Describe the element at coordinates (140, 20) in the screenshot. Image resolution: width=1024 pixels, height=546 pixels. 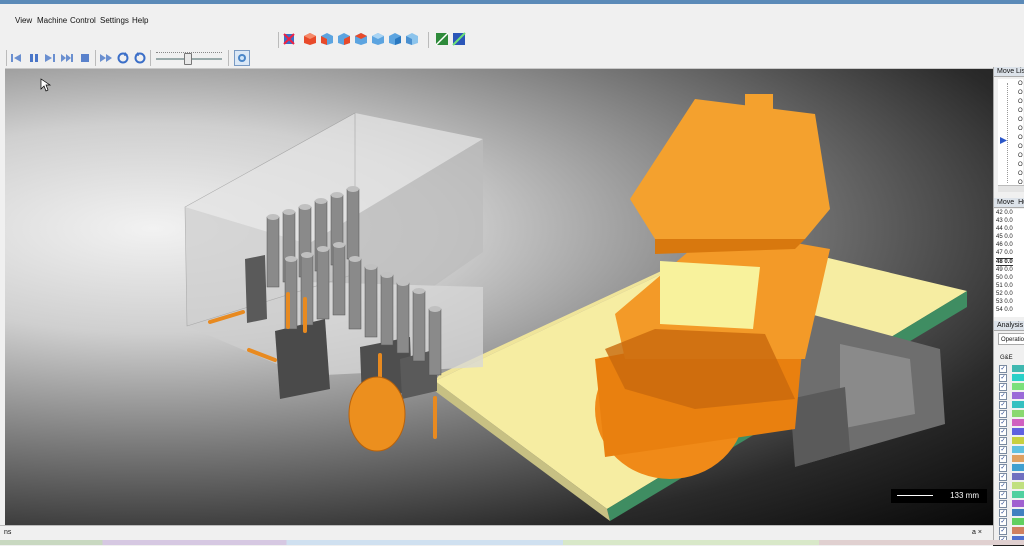
I see `menu-help: Help` at that location.